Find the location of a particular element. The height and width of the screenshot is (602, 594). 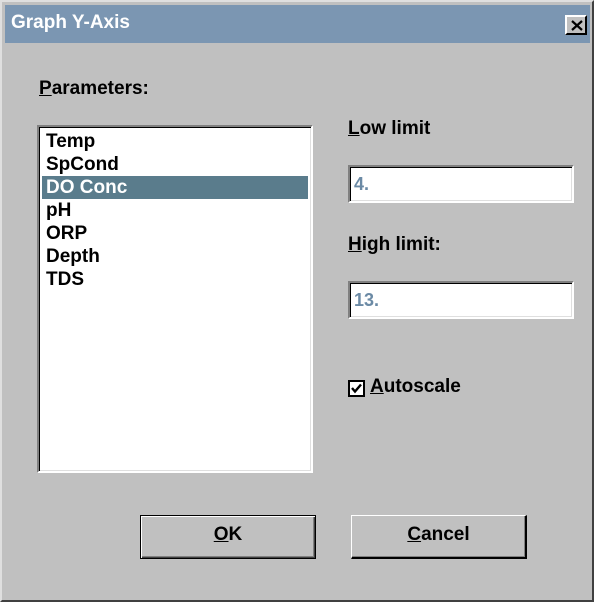

parameter-item: Depth is located at coordinates (175, 256).